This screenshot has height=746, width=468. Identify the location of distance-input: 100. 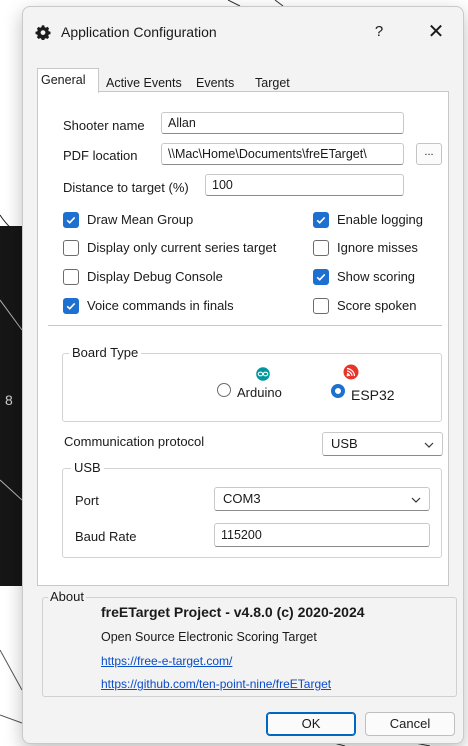
(304, 185).